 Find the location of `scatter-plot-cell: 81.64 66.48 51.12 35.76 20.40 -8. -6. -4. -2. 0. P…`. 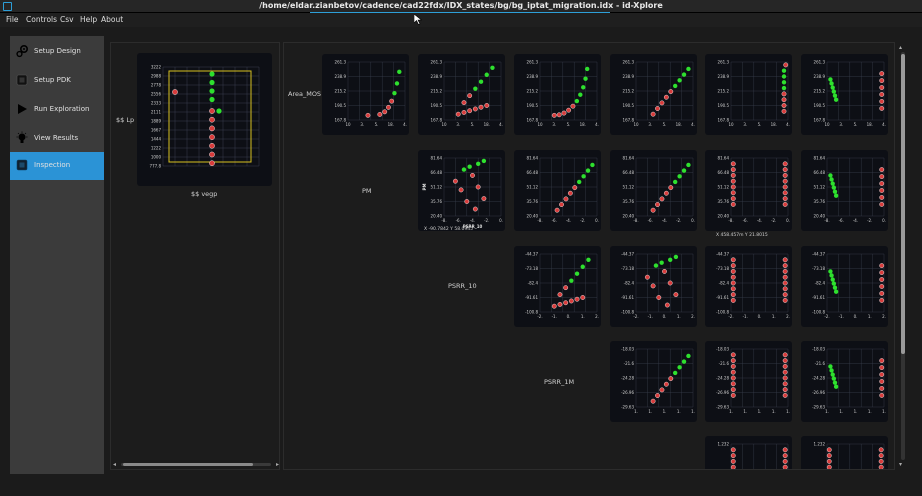

scatter-plot-cell: 81.64 66.48 51.12 35.76 20.40 -8. -6. -4. -2. 0. P… is located at coordinates (461, 190).